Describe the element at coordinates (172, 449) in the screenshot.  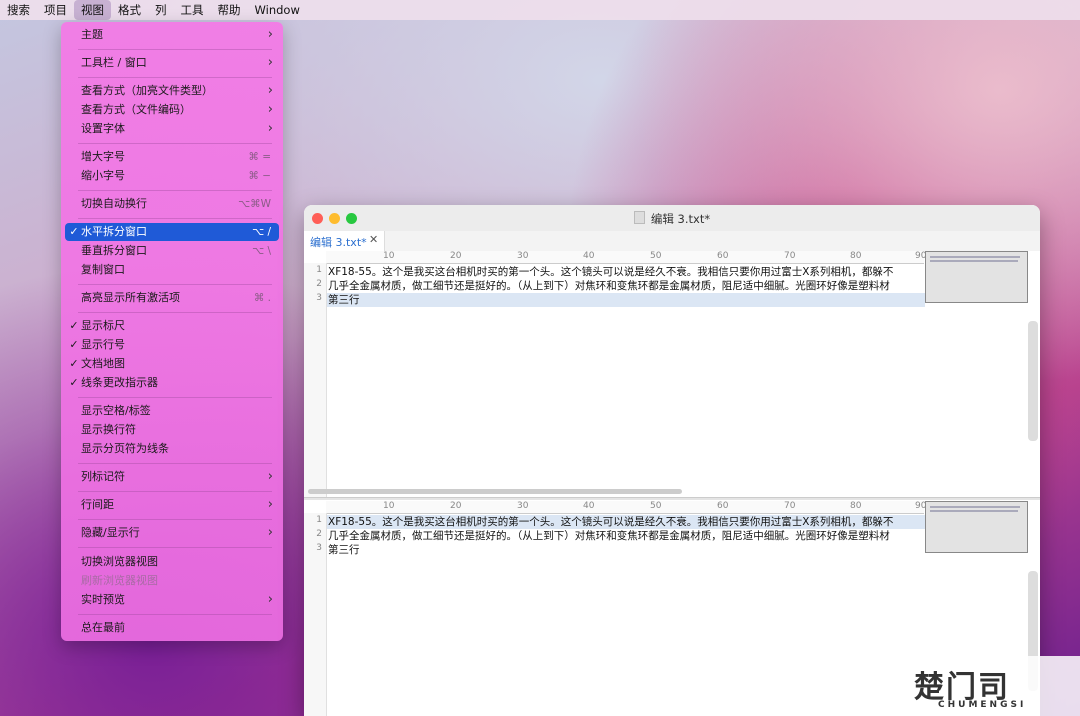
I see `menu-item-show-page-breaks: 显示分页符为线条` at that location.